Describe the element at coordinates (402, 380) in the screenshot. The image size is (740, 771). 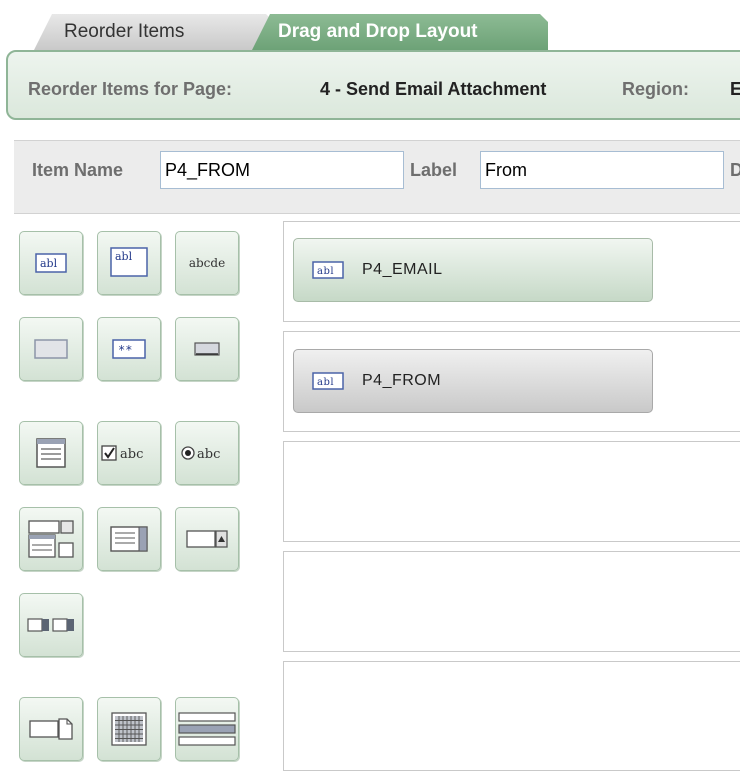
I see `layout-item-name: P4_FROM` at that location.